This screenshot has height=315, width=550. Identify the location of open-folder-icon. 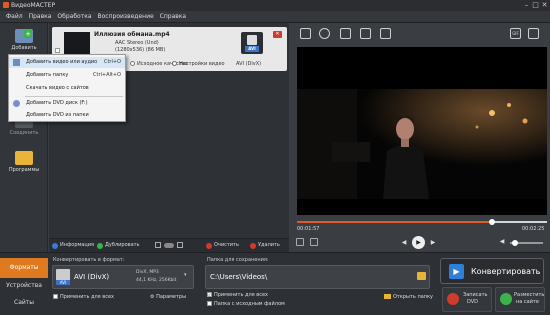
(387, 296).